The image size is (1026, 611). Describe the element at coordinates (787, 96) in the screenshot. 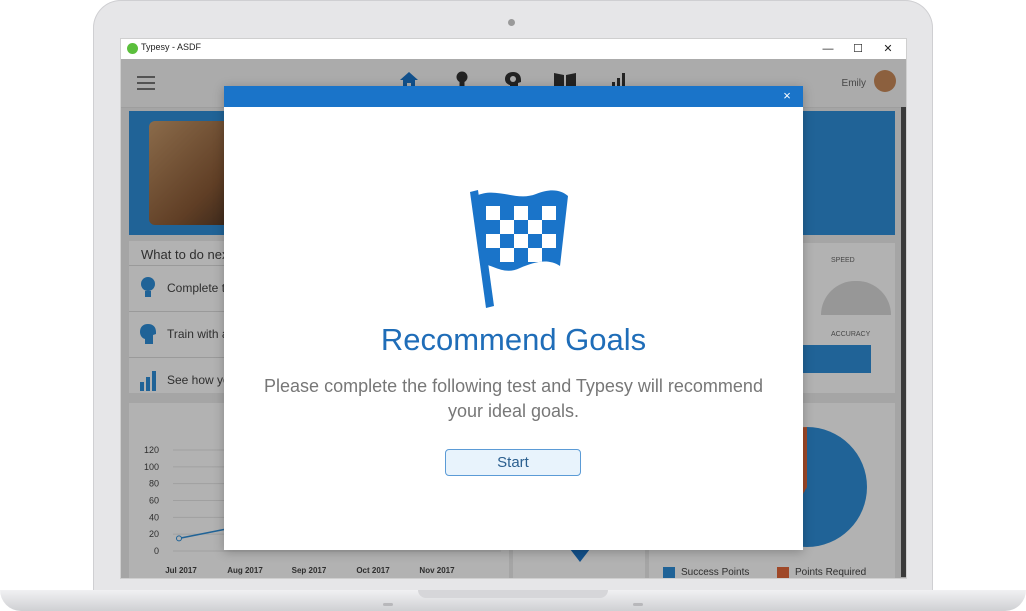

I see `close-icon: ×` at that location.